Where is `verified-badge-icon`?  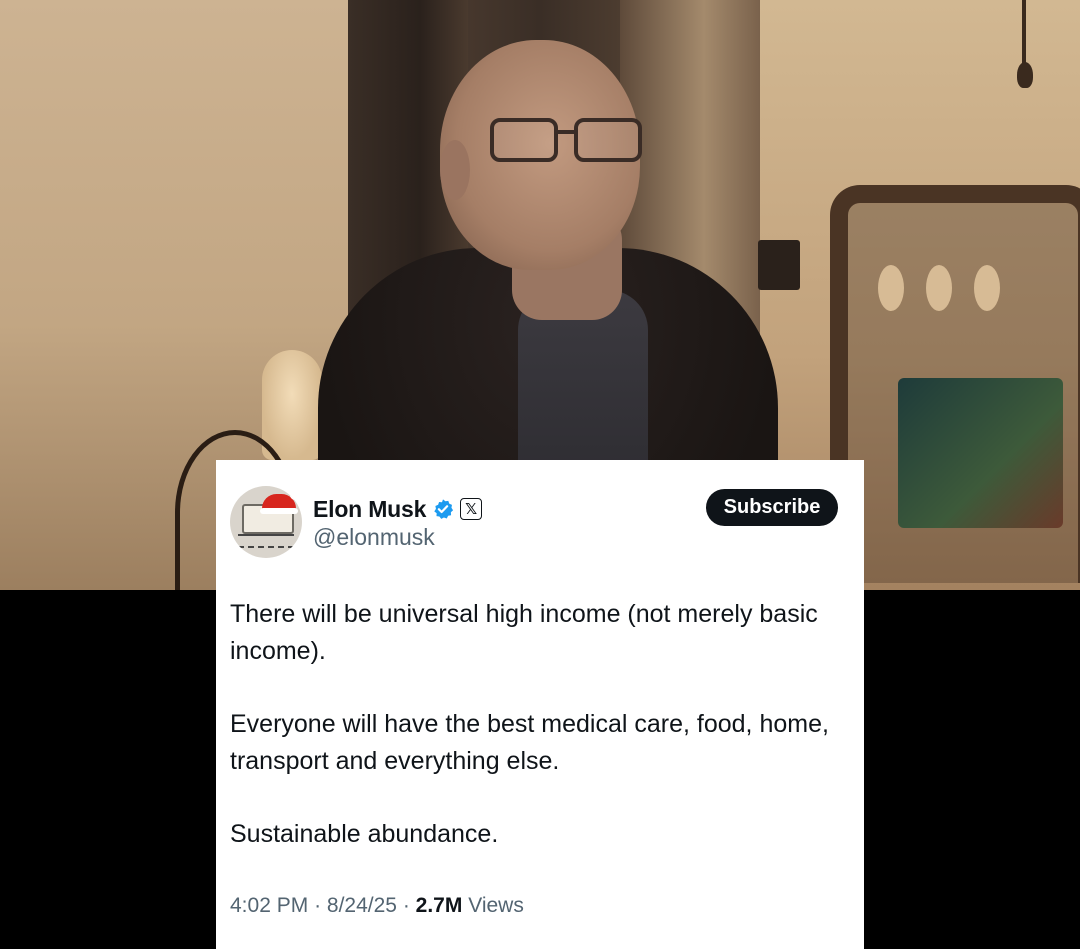
verified-badge-icon is located at coordinates (444, 509).